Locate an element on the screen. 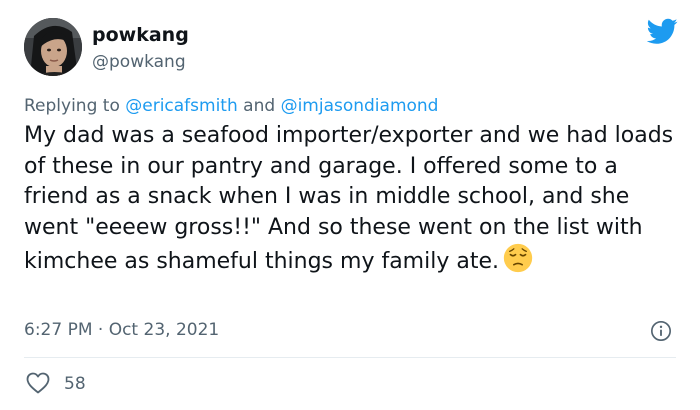 Image resolution: width=700 pixels, height=410 pixels. divider is located at coordinates (350, 357).